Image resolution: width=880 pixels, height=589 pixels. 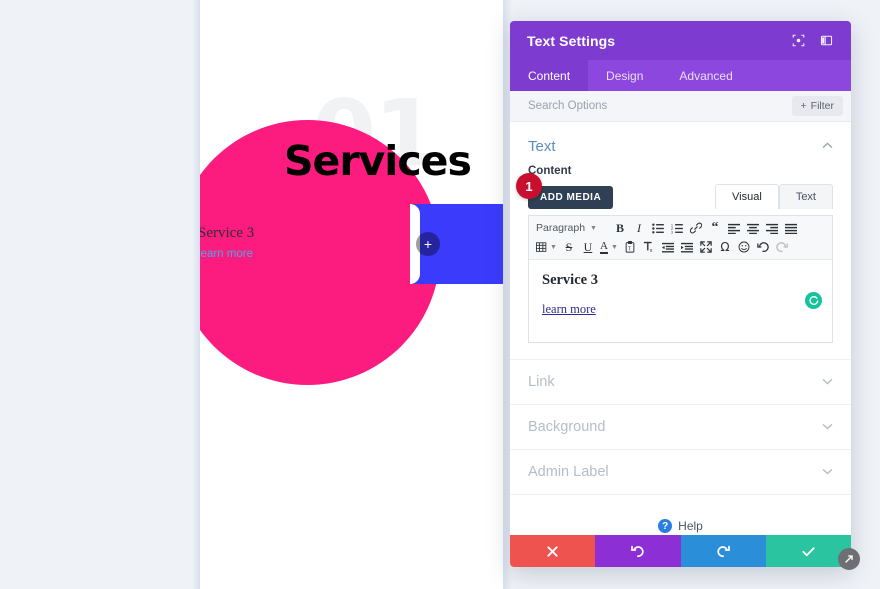 I want to click on tab-text: Text, so click(x=805, y=196).